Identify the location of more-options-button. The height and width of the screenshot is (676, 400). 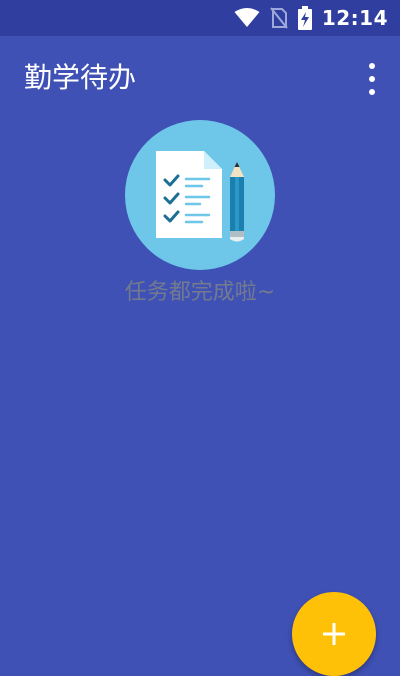
(372, 79).